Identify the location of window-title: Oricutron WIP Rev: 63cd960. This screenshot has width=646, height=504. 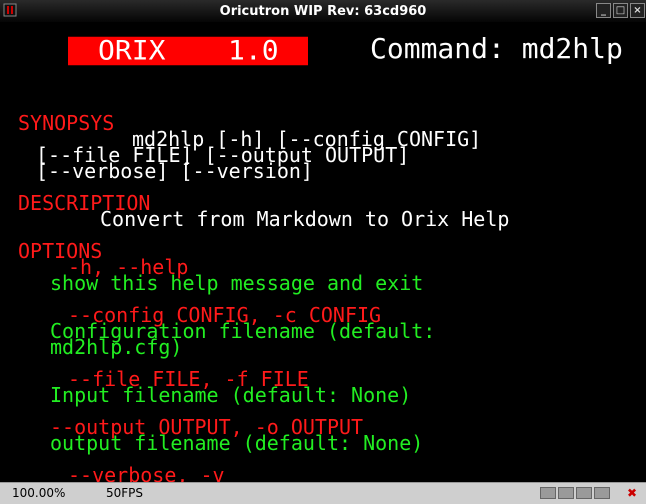
(323, 11).